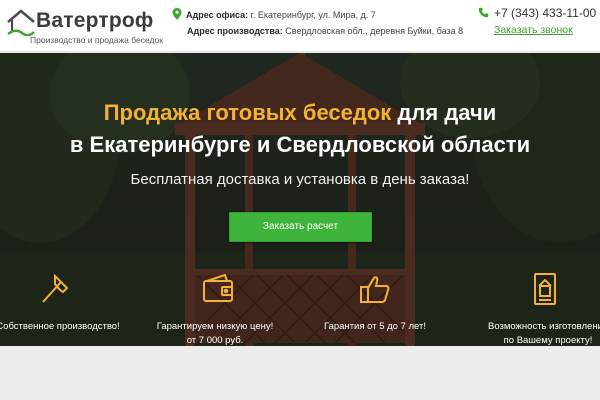 This screenshot has width=600, height=400. I want to click on phone-number-text: +7 (343) 433-11-00, so click(545, 13).